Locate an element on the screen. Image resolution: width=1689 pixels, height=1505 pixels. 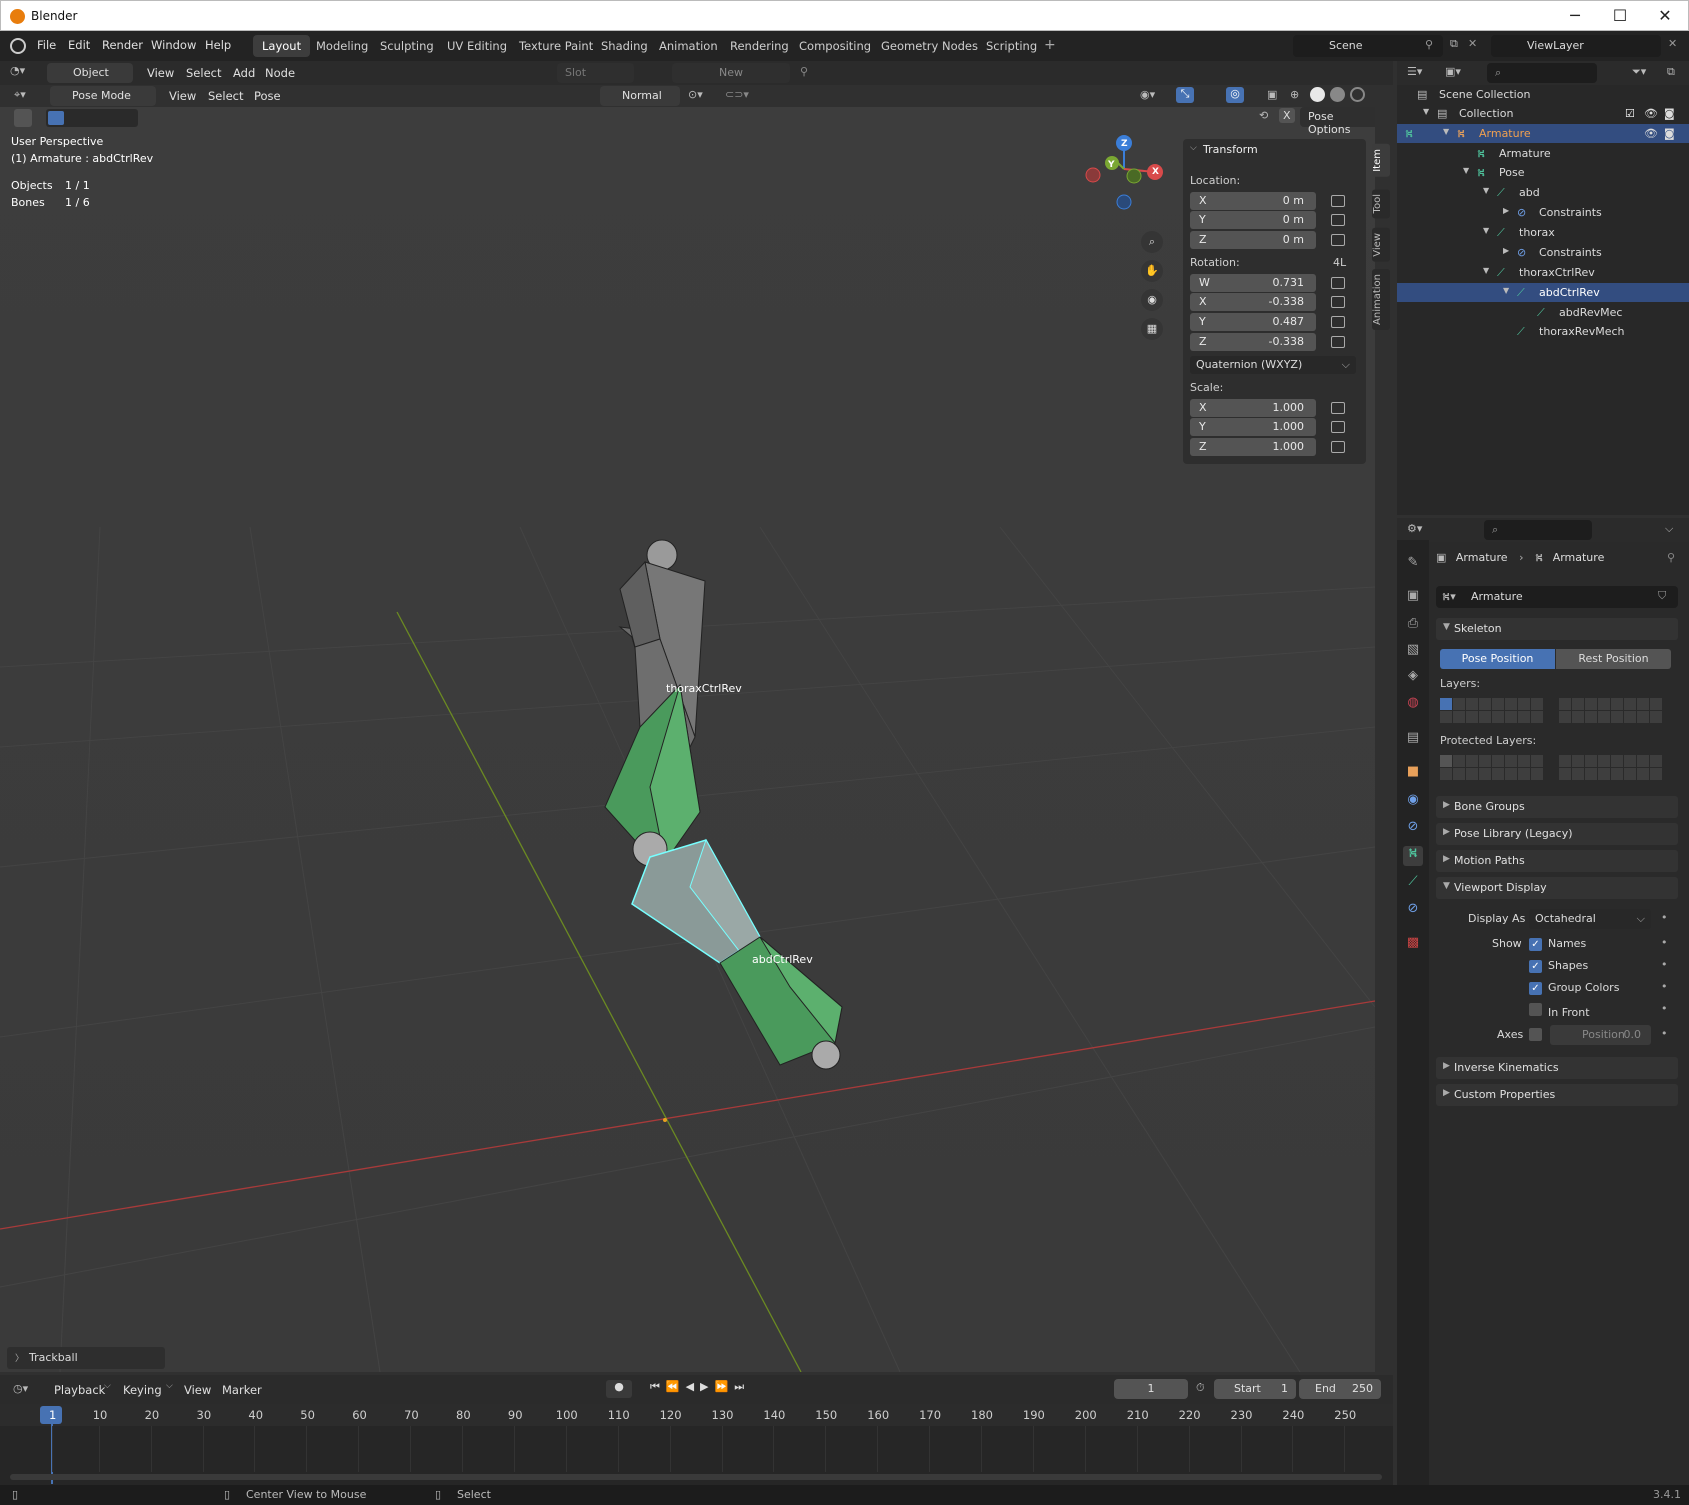
tab-rendering: Rendering is located at coordinates (759, 46).